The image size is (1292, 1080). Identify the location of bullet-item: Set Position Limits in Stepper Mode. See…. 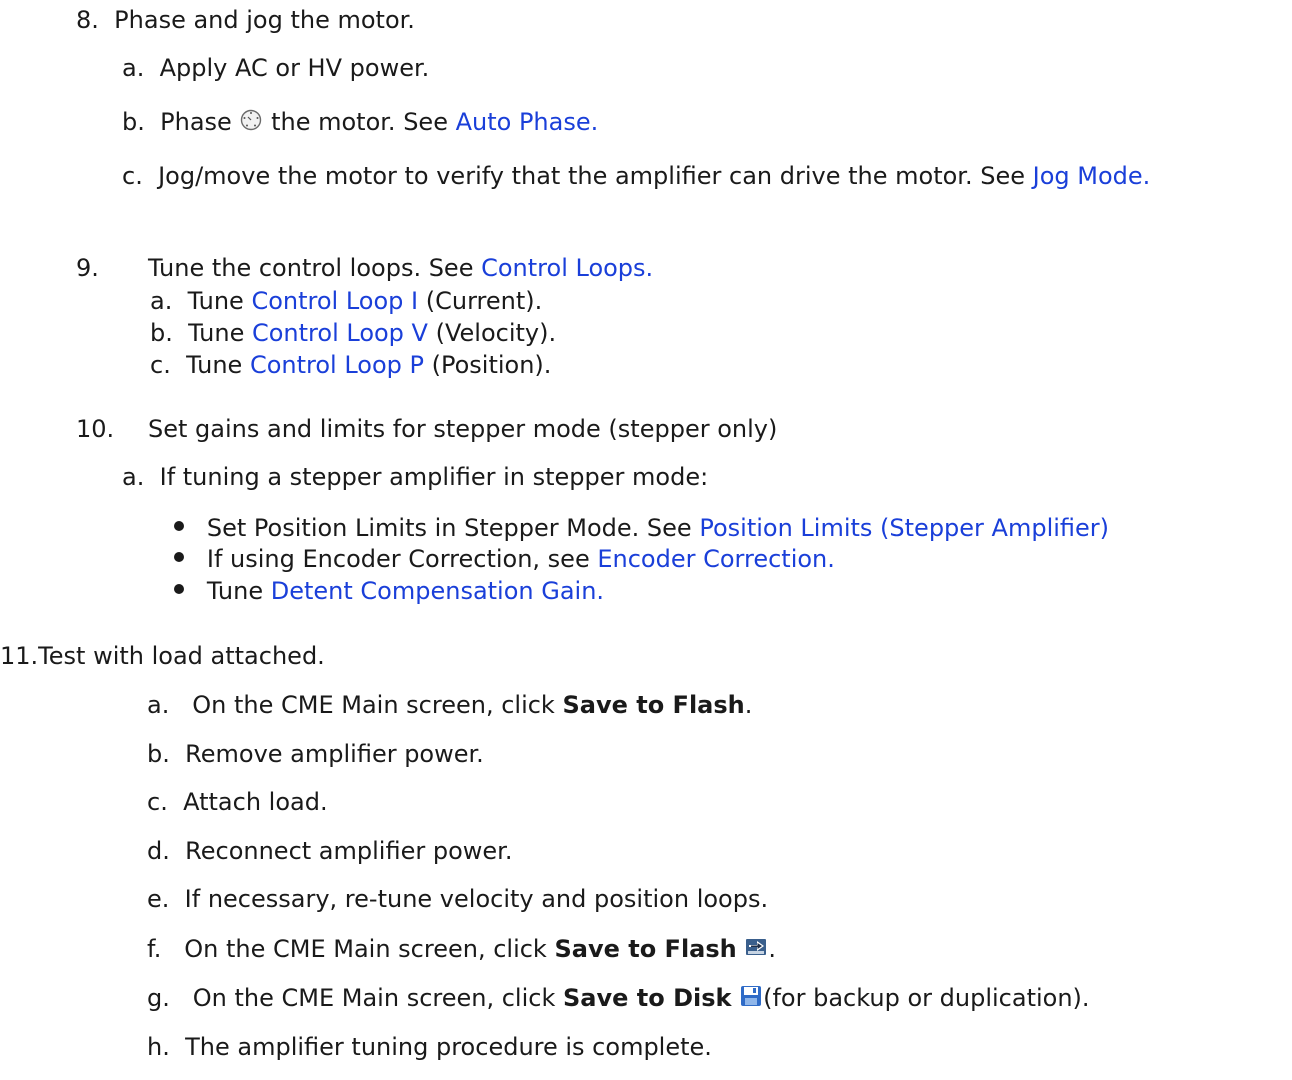
(641, 528).